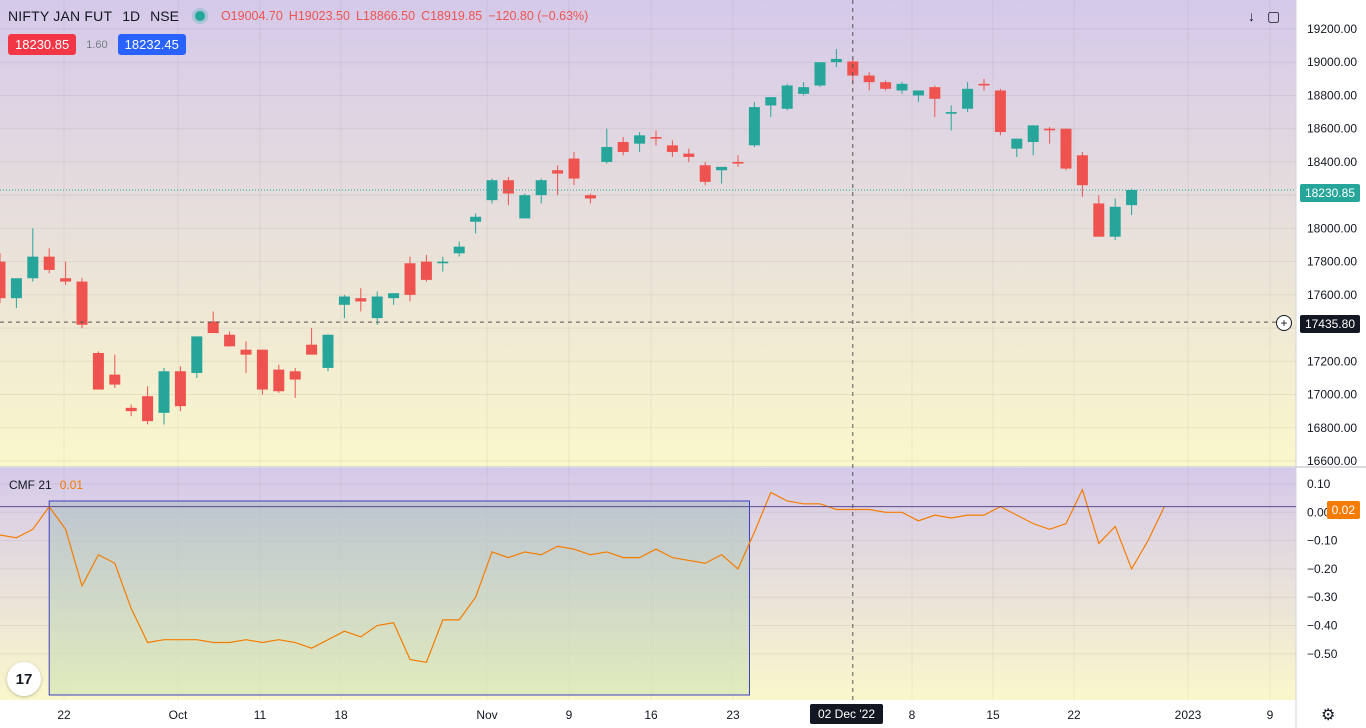 The height and width of the screenshot is (728, 1366). I want to click on cmf-tick-label: −0.40, so click(1322, 626).